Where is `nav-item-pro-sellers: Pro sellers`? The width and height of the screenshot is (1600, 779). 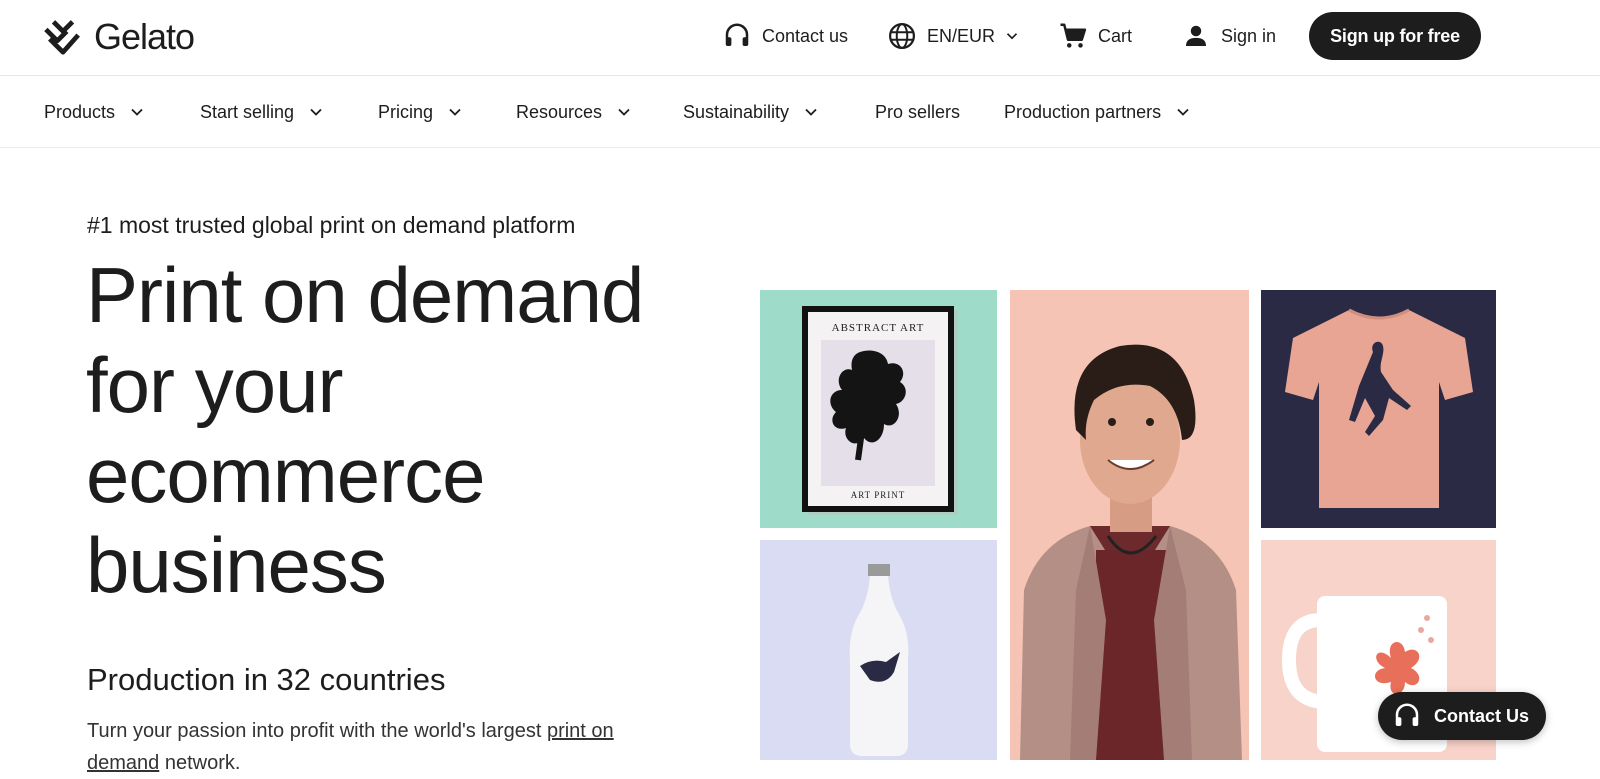 nav-item-pro-sellers: Pro sellers is located at coordinates (917, 112).